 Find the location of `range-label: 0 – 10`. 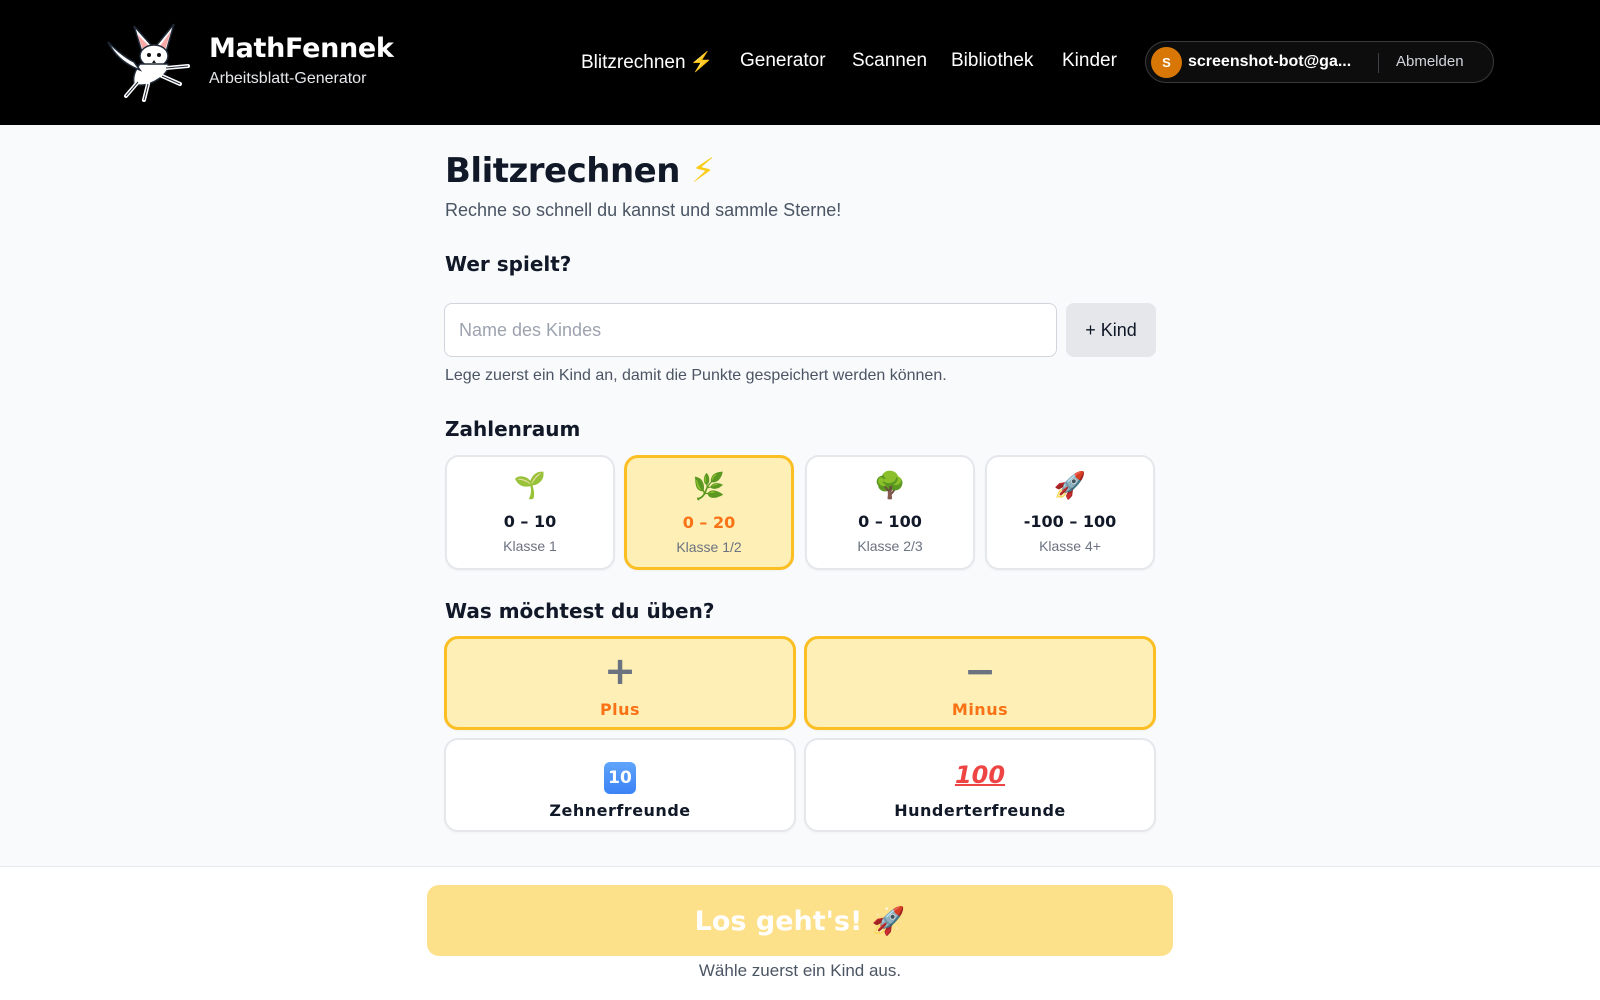

range-label: 0 – 10 is located at coordinates (530, 521).